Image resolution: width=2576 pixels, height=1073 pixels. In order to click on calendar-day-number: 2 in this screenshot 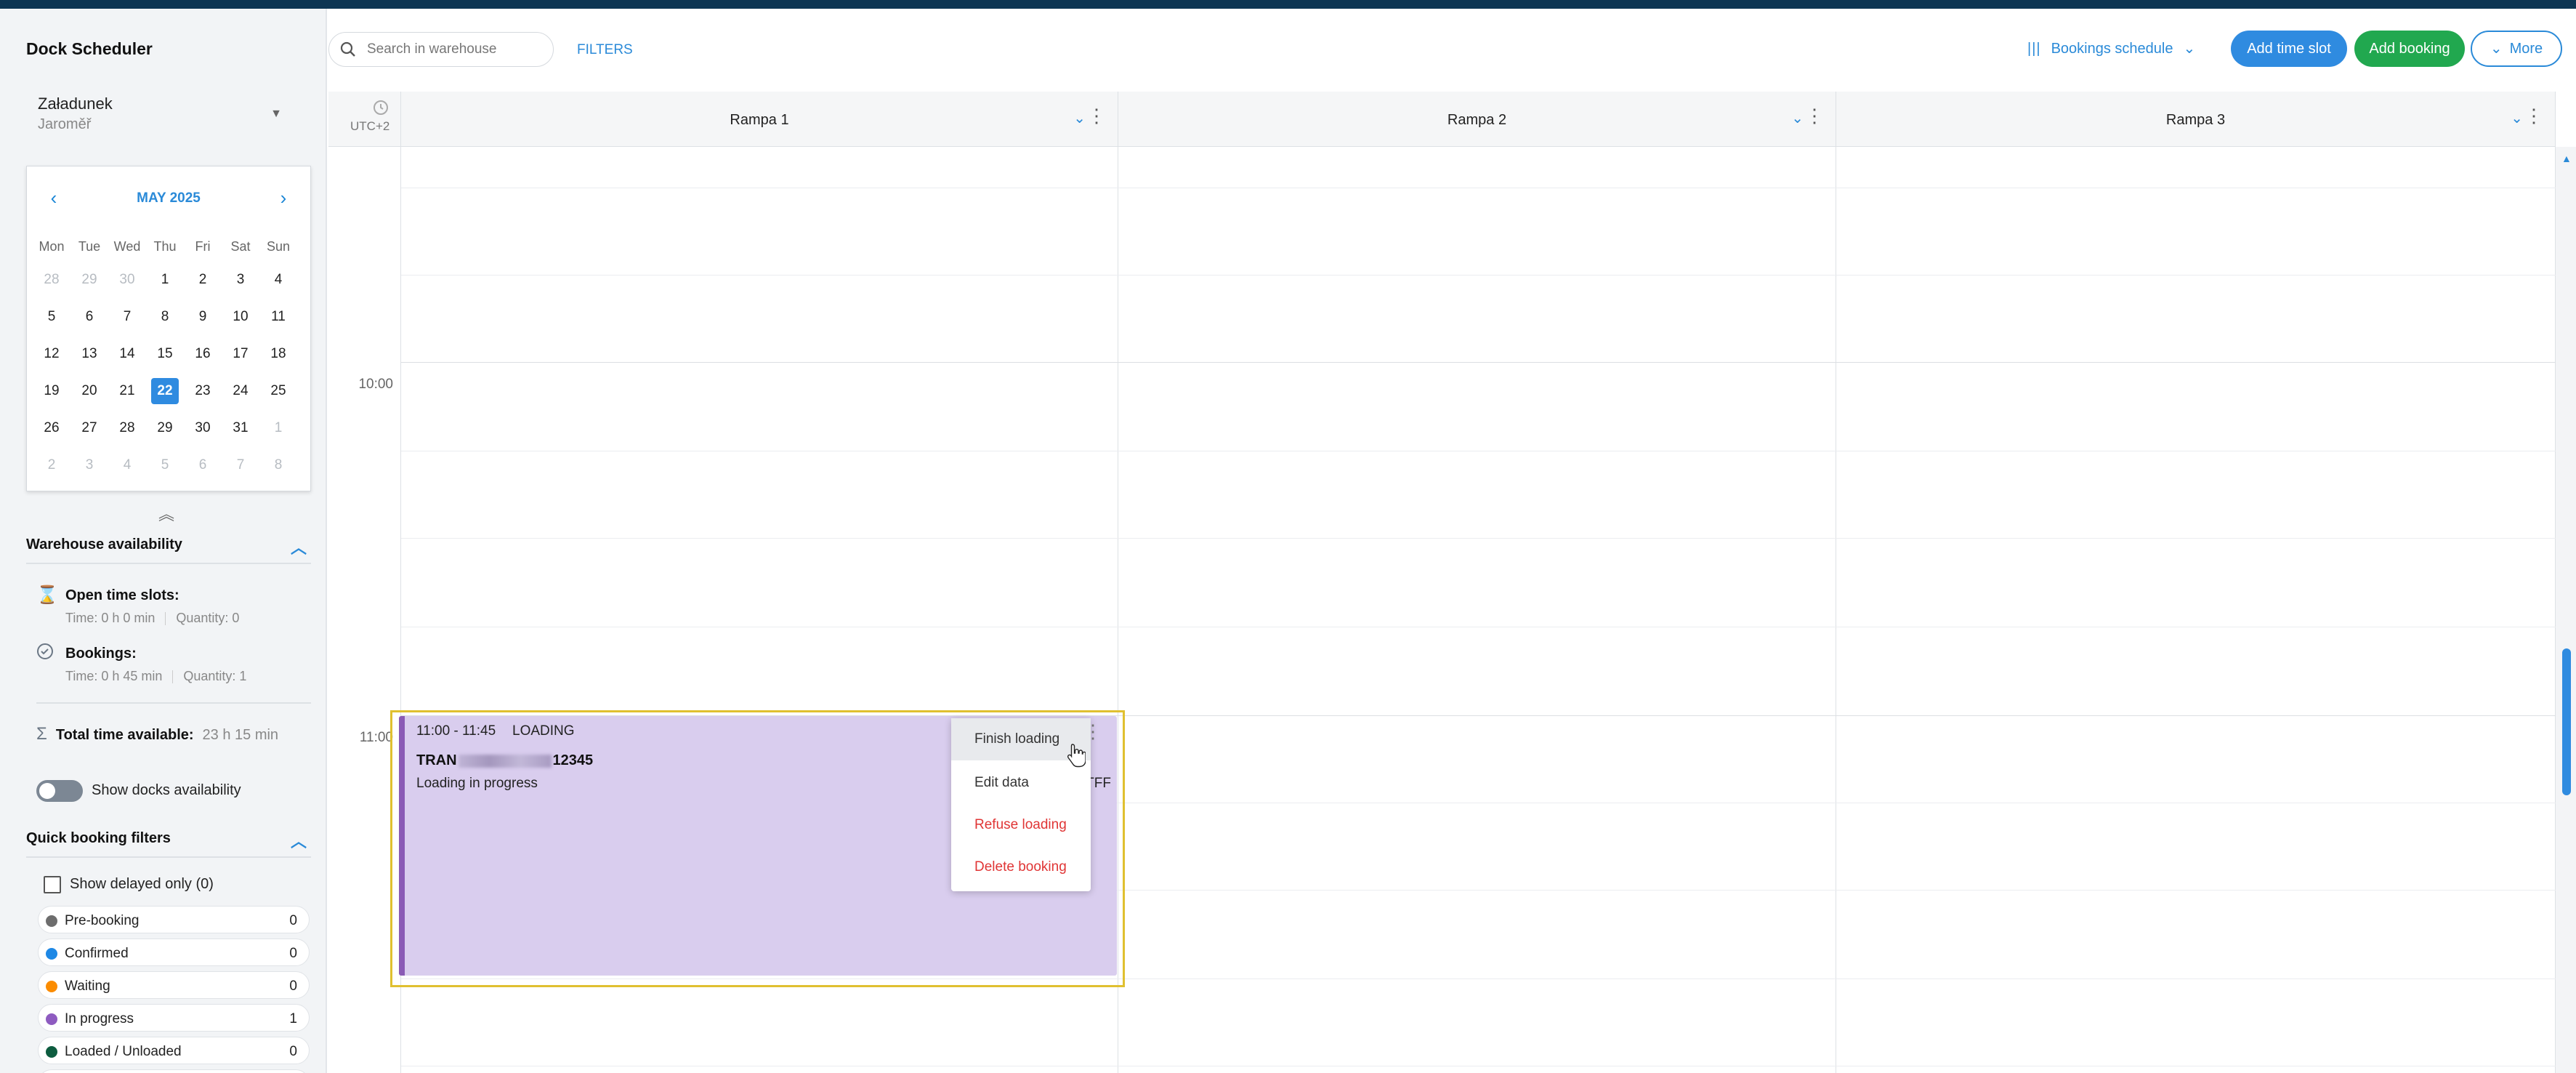, I will do `click(52, 465)`.